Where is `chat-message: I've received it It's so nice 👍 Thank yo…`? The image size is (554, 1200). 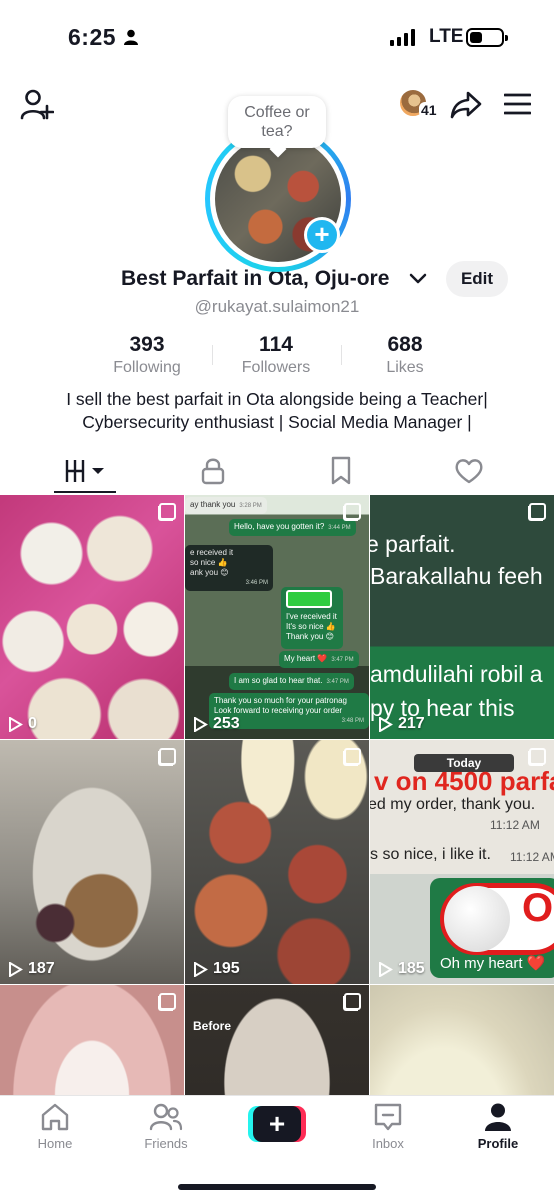 chat-message: I've received it It's so nice 👍 Thank yo… is located at coordinates (312, 618).